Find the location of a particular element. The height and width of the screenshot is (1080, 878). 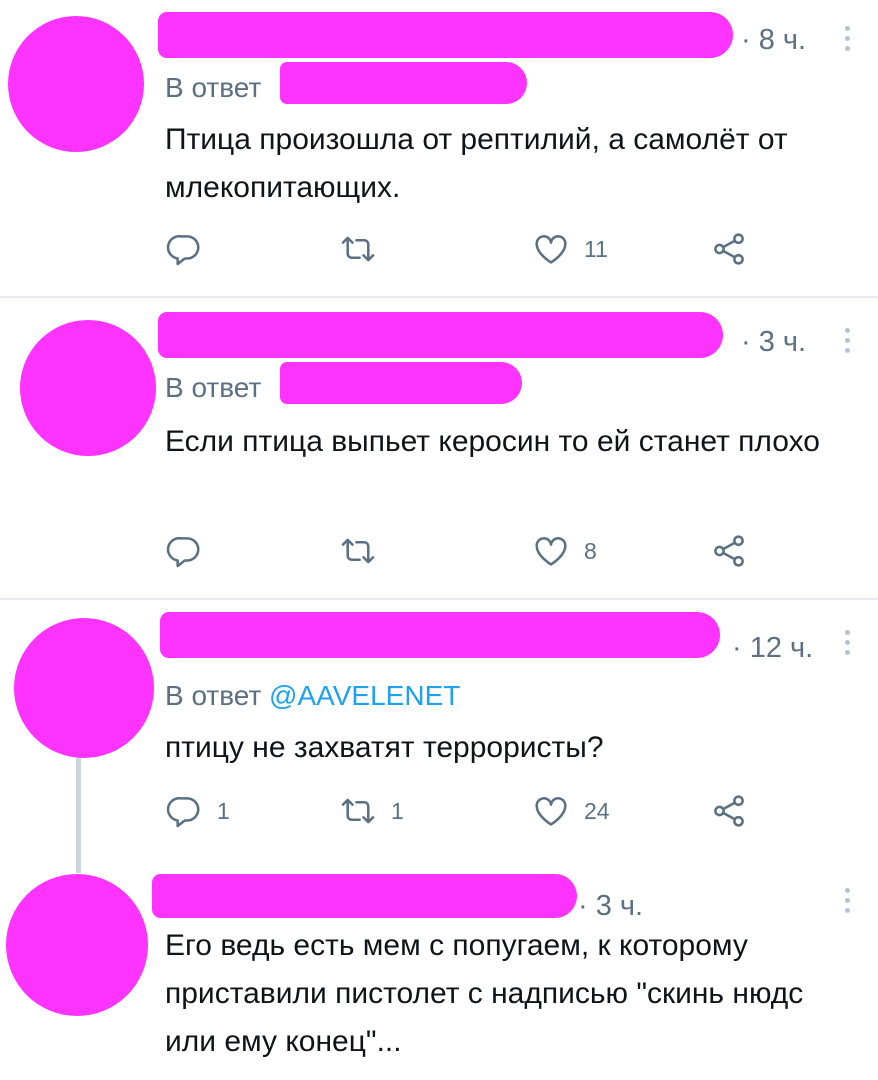

timestamp: · 8 ч. is located at coordinates (773, 40).